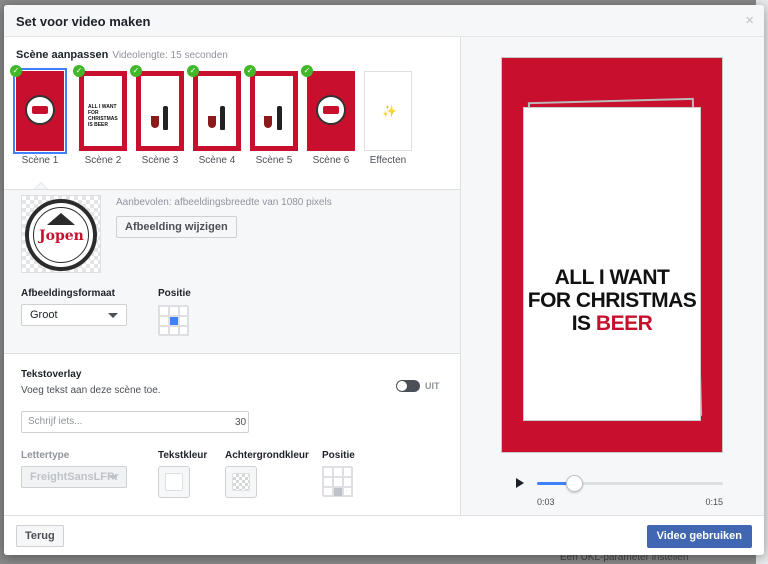  Describe the element at coordinates (103, 160) in the screenshot. I see `scene-label: Scène 2` at that location.